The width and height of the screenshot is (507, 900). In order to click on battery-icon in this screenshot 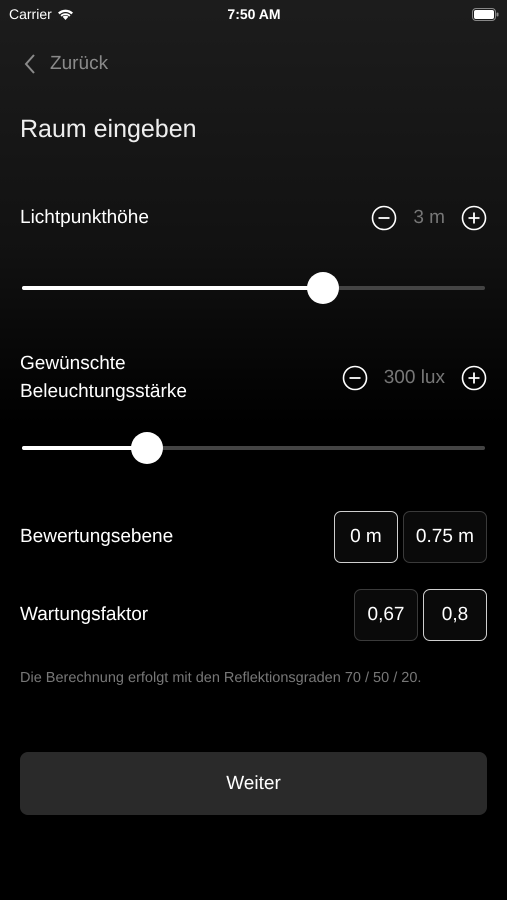, I will do `click(485, 14)`.